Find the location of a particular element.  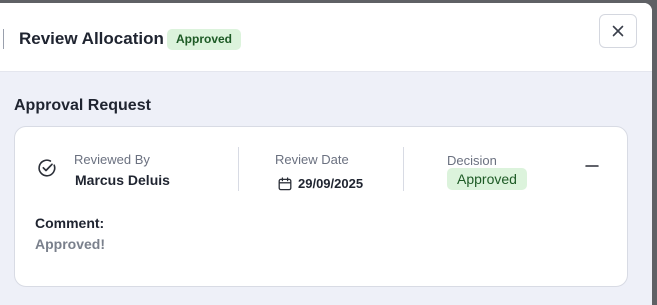

close-icon is located at coordinates (618, 31).